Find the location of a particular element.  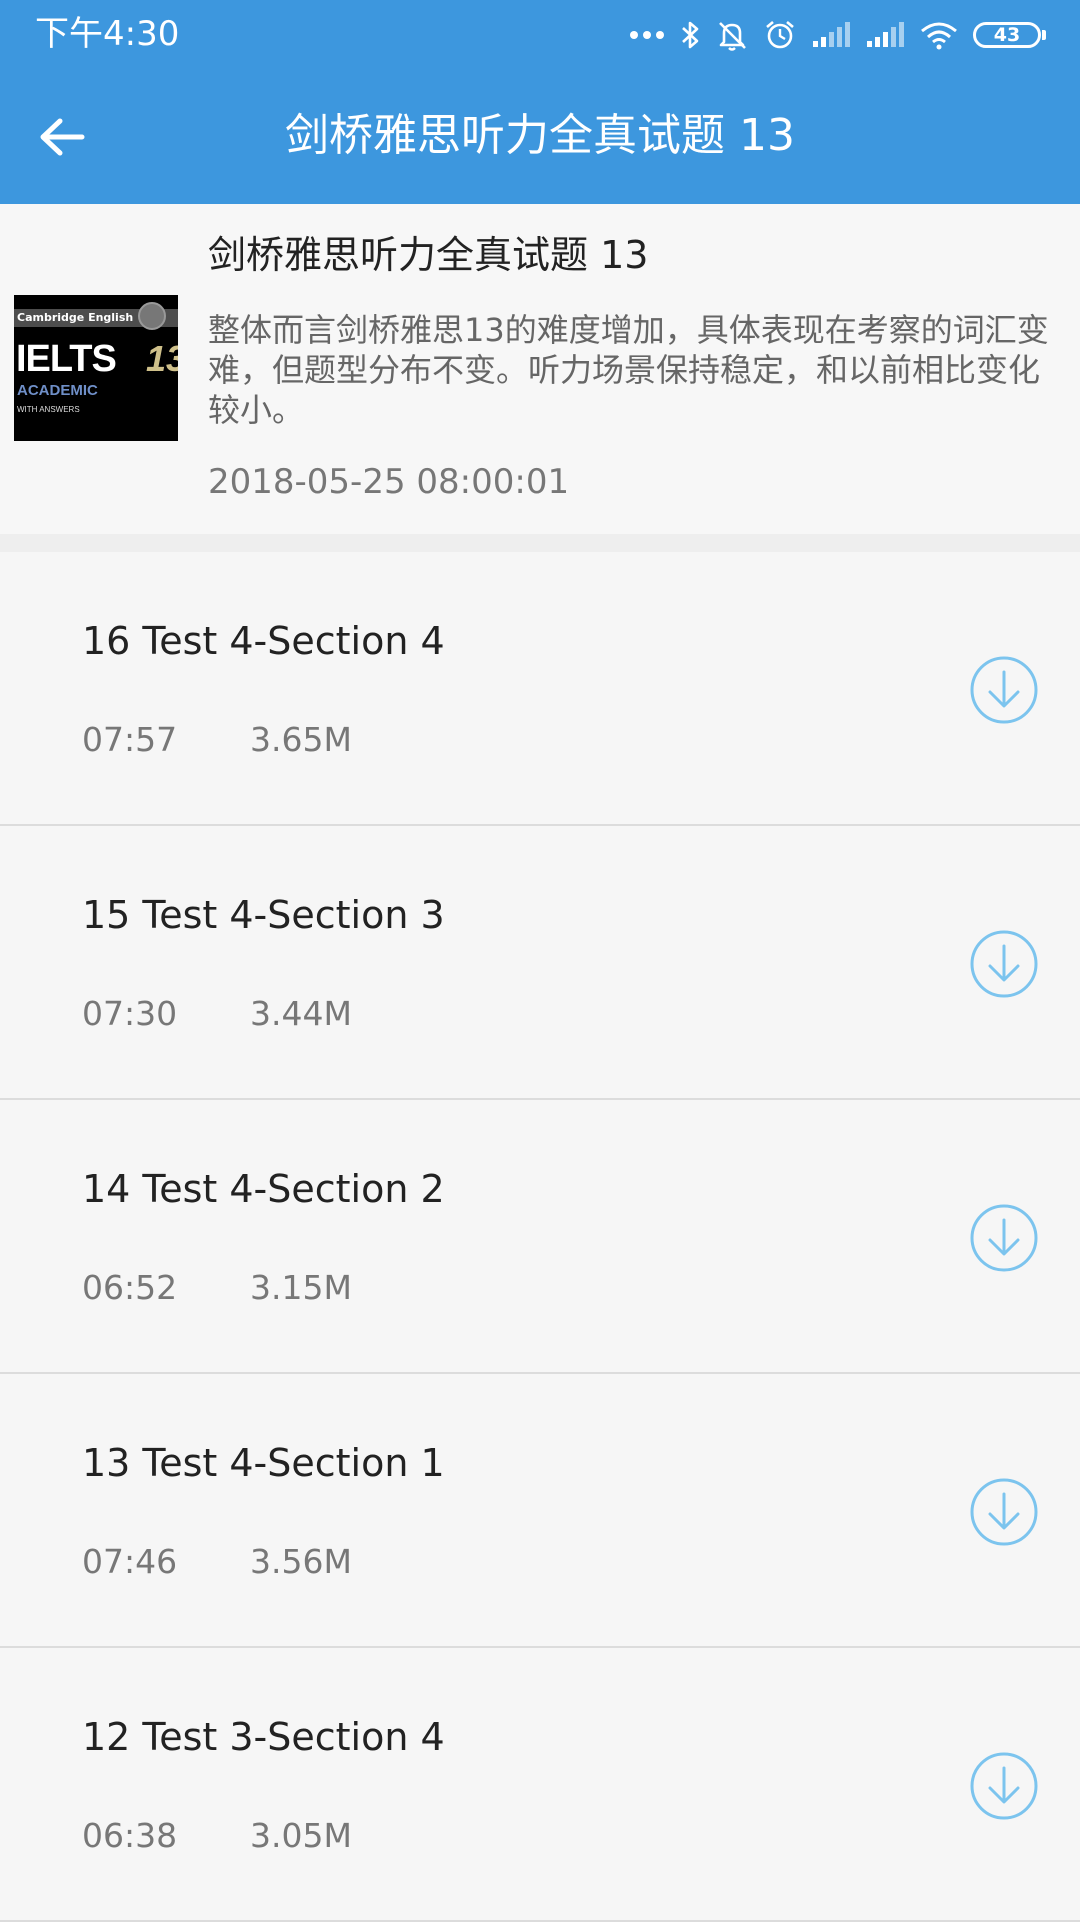

battery-level: 43 is located at coordinates (1007, 35).